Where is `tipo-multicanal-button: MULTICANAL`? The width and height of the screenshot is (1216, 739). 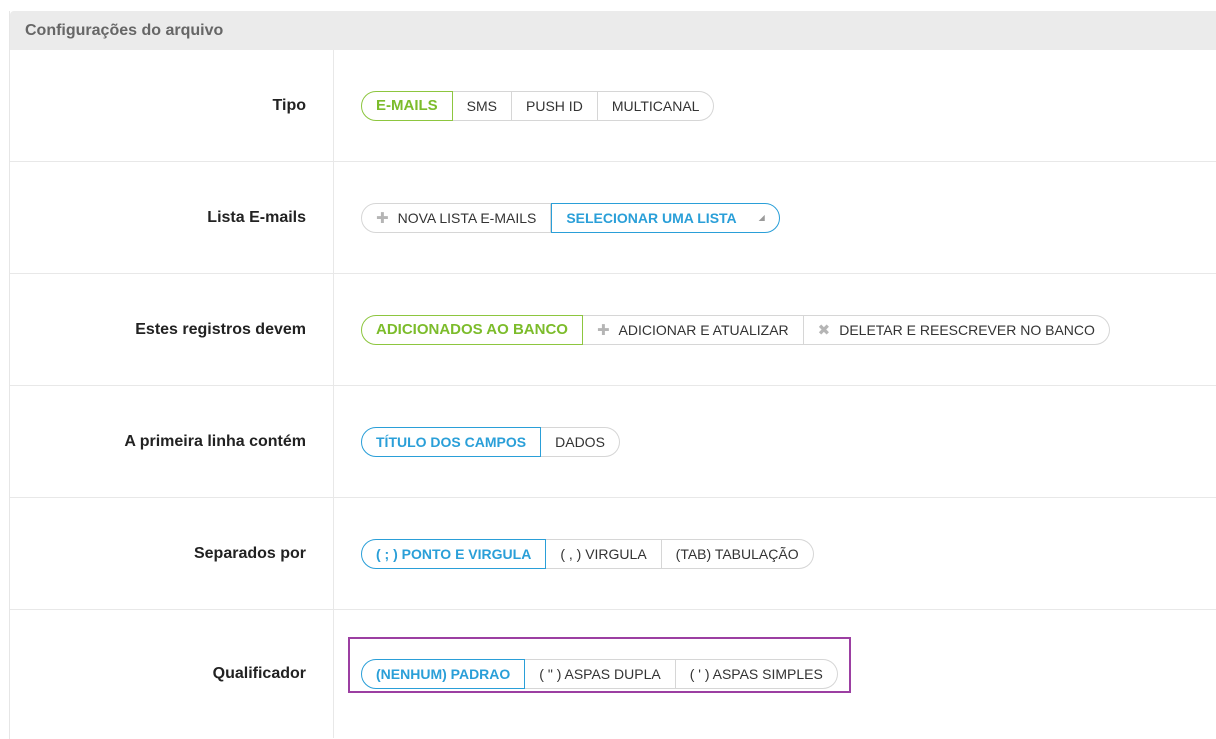
tipo-multicanal-button: MULTICANAL is located at coordinates (656, 105).